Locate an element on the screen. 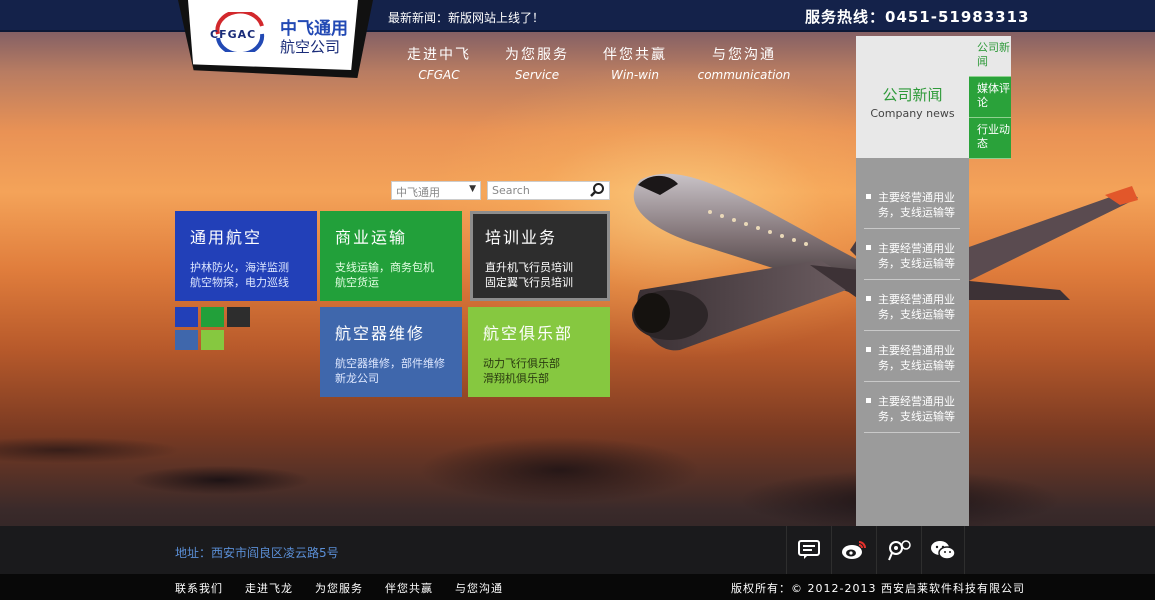  tile-title: 通用航空 is located at coordinates (226, 237).